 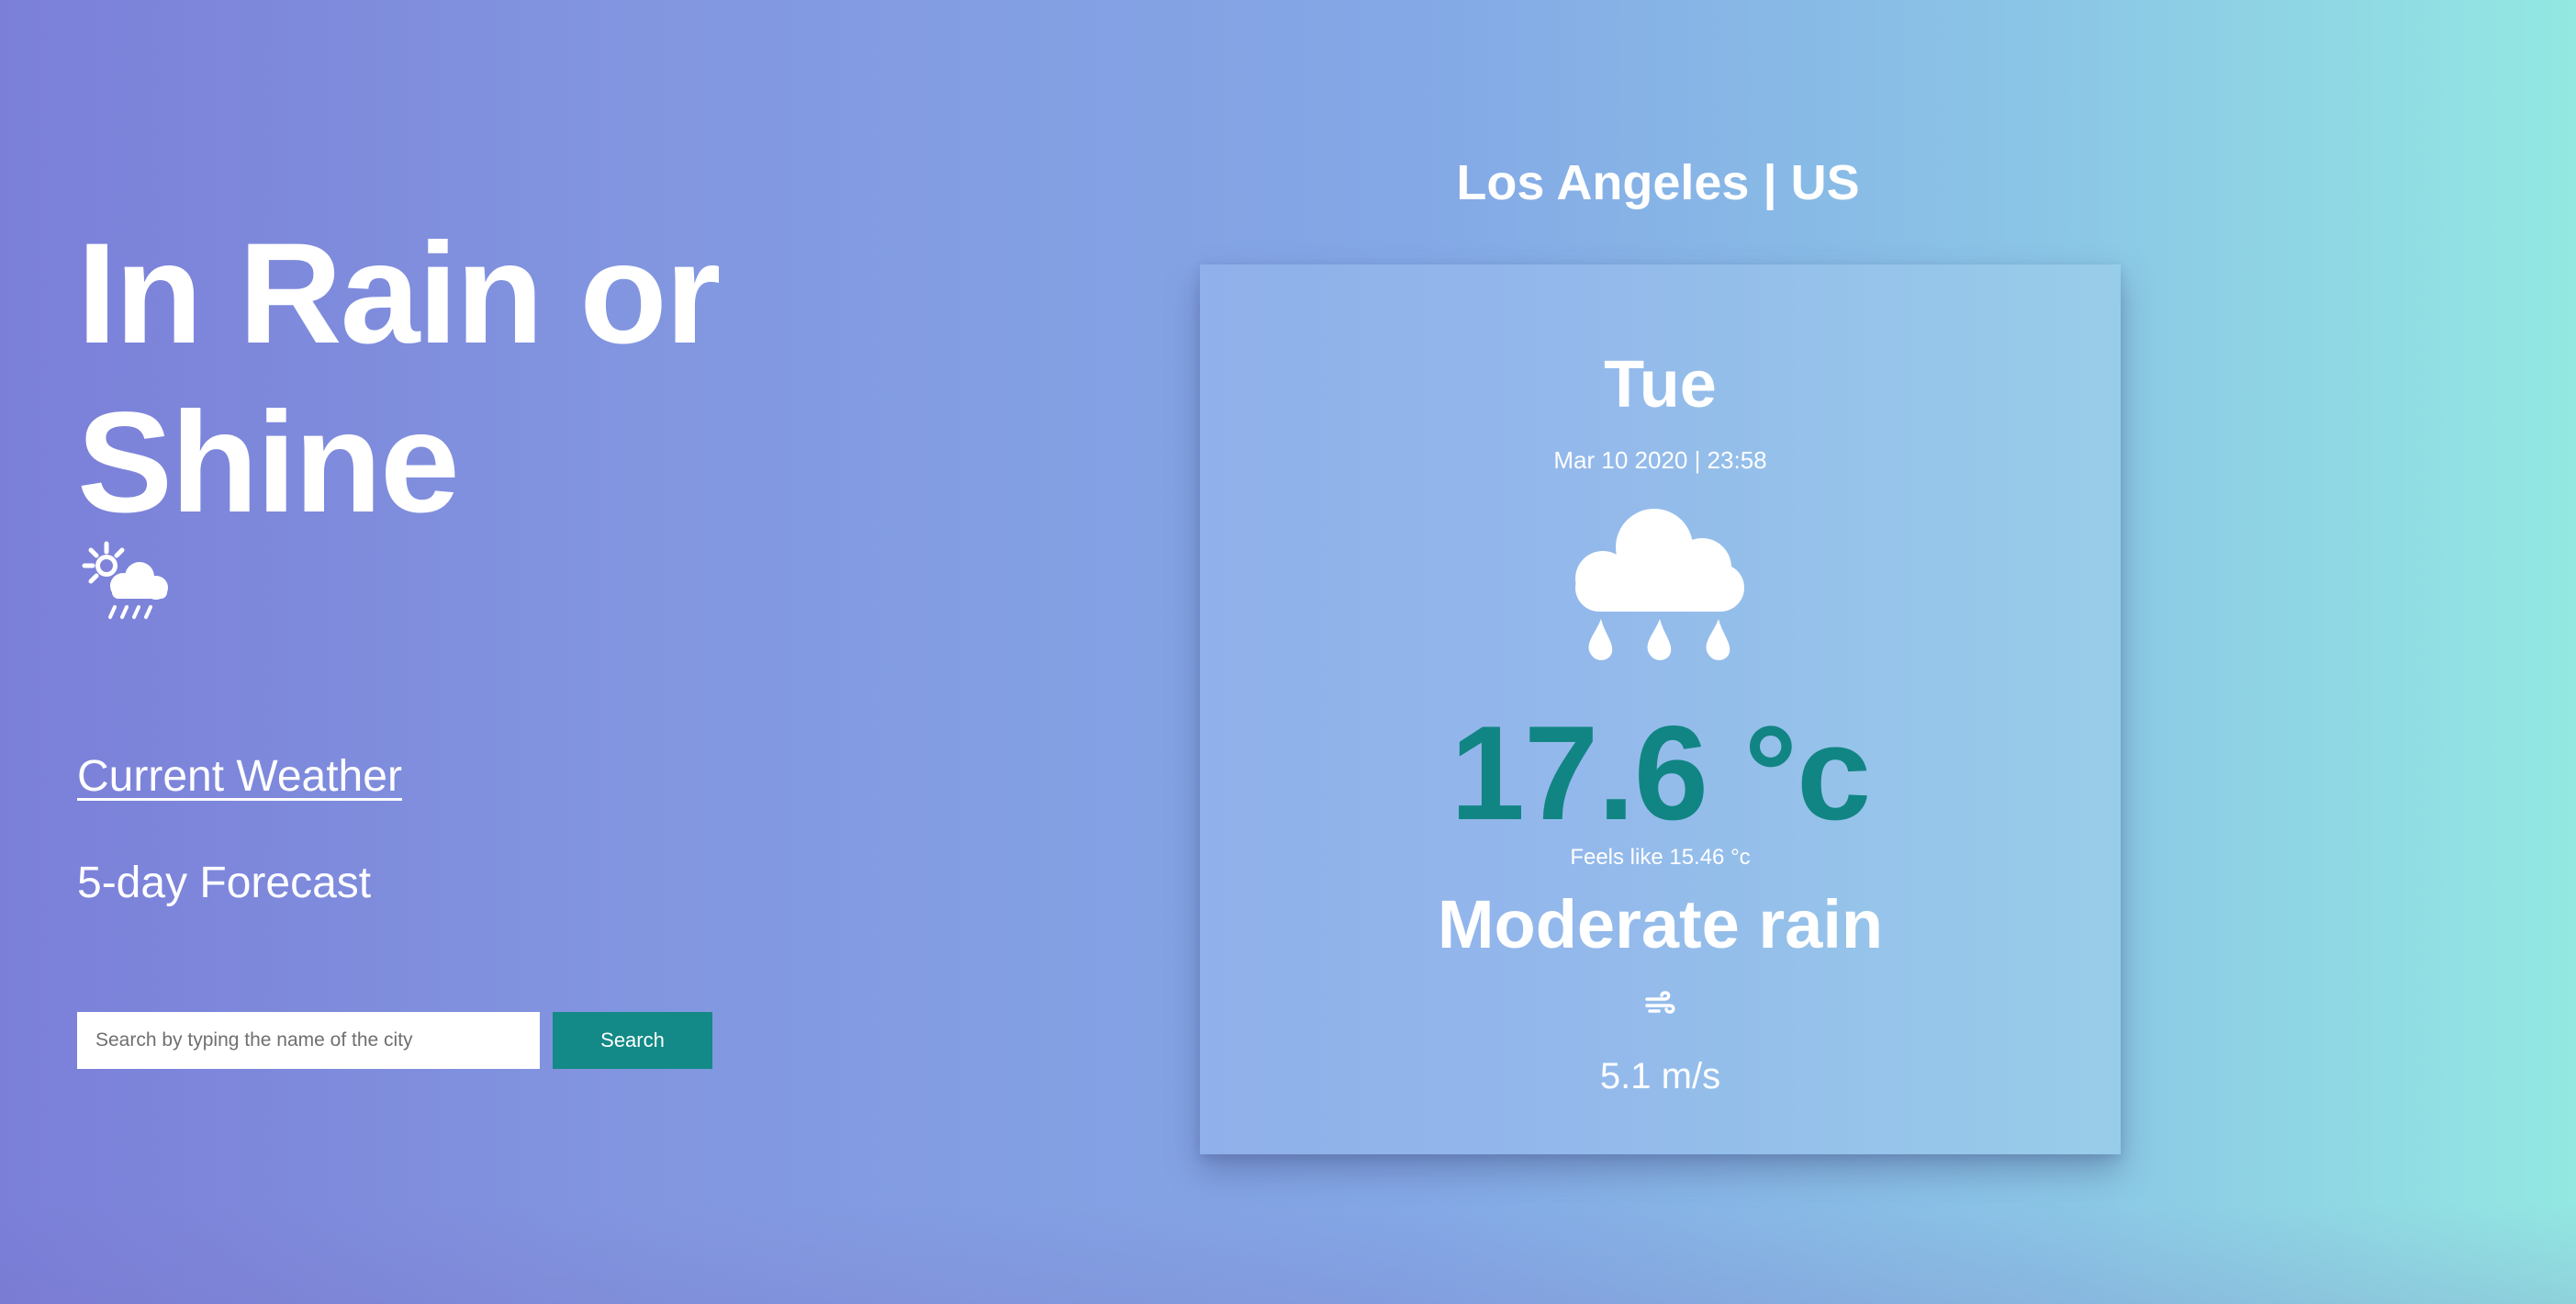 I want to click on nav-5-day-forecast: 5-day Forecast, so click(x=224, y=883).